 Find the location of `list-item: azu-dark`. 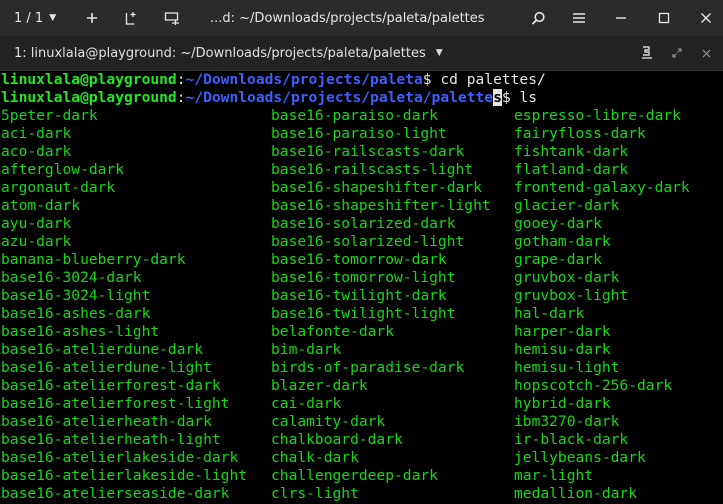

list-item: azu-dark is located at coordinates (36, 241).